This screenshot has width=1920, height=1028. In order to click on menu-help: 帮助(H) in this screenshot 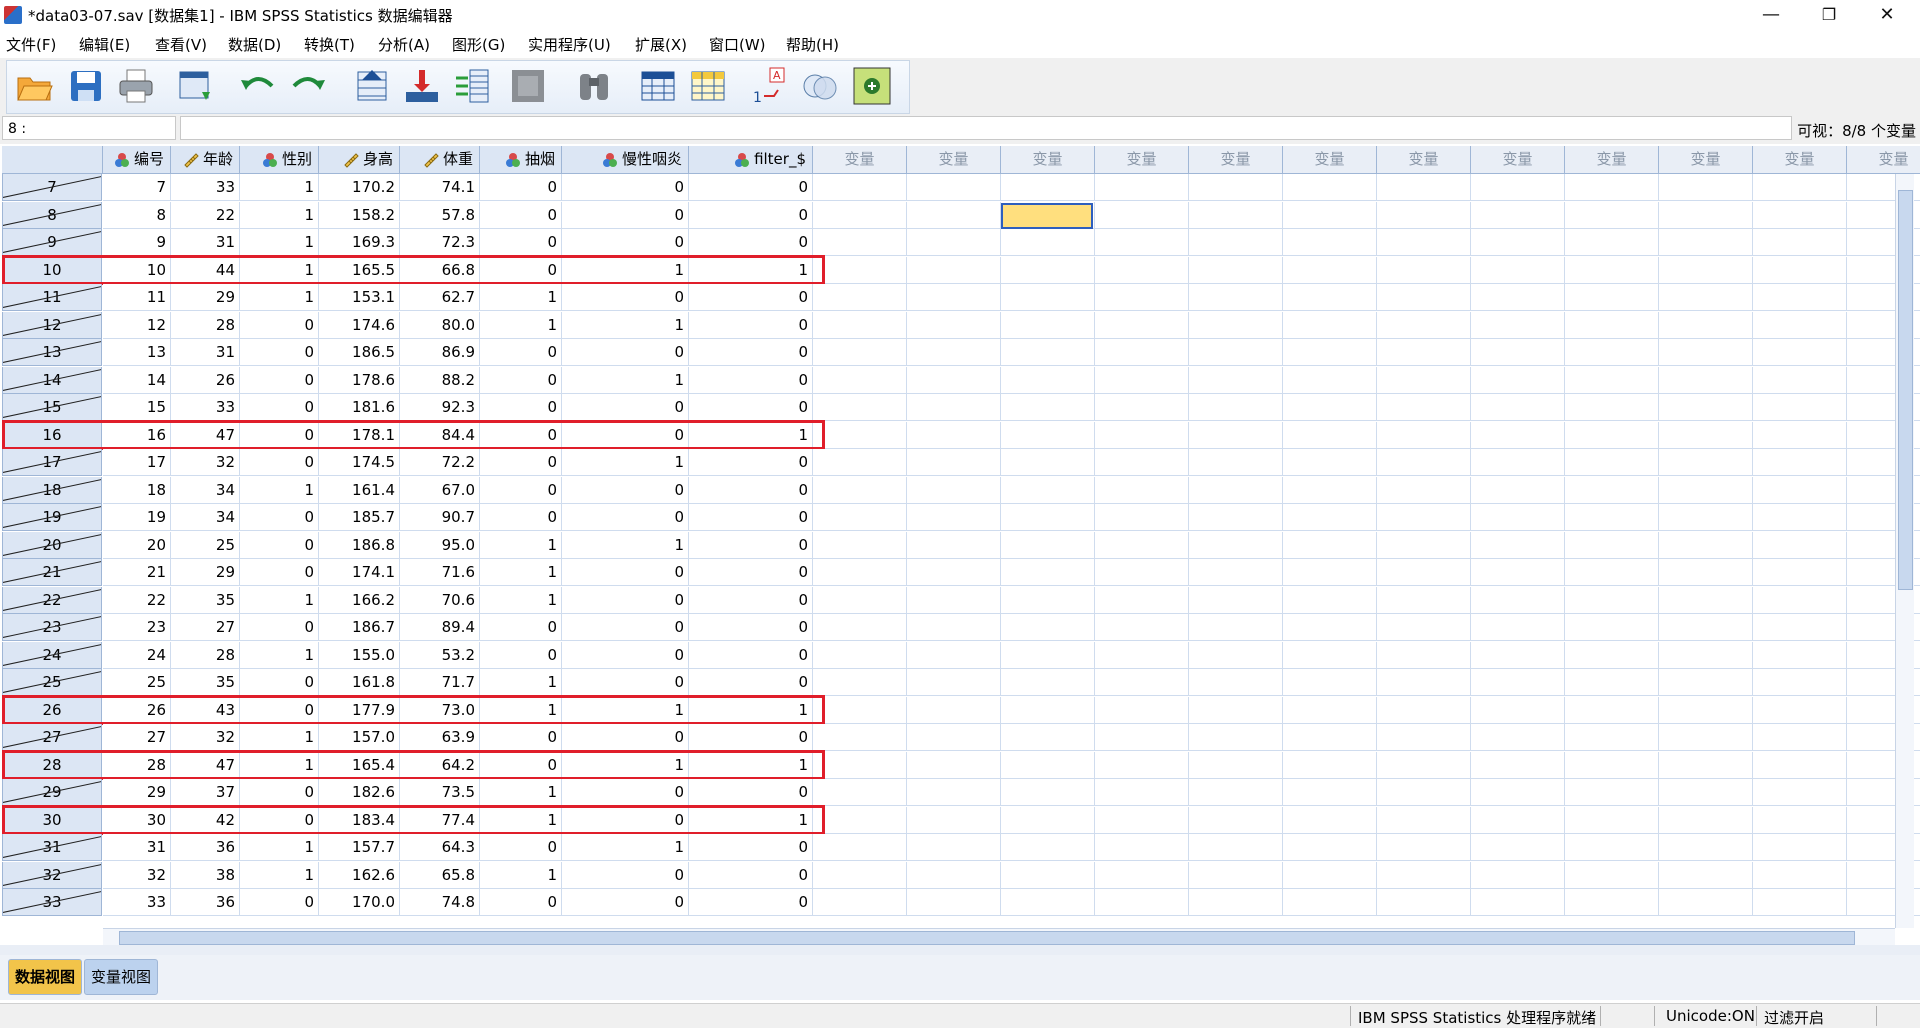, I will do `click(812, 44)`.